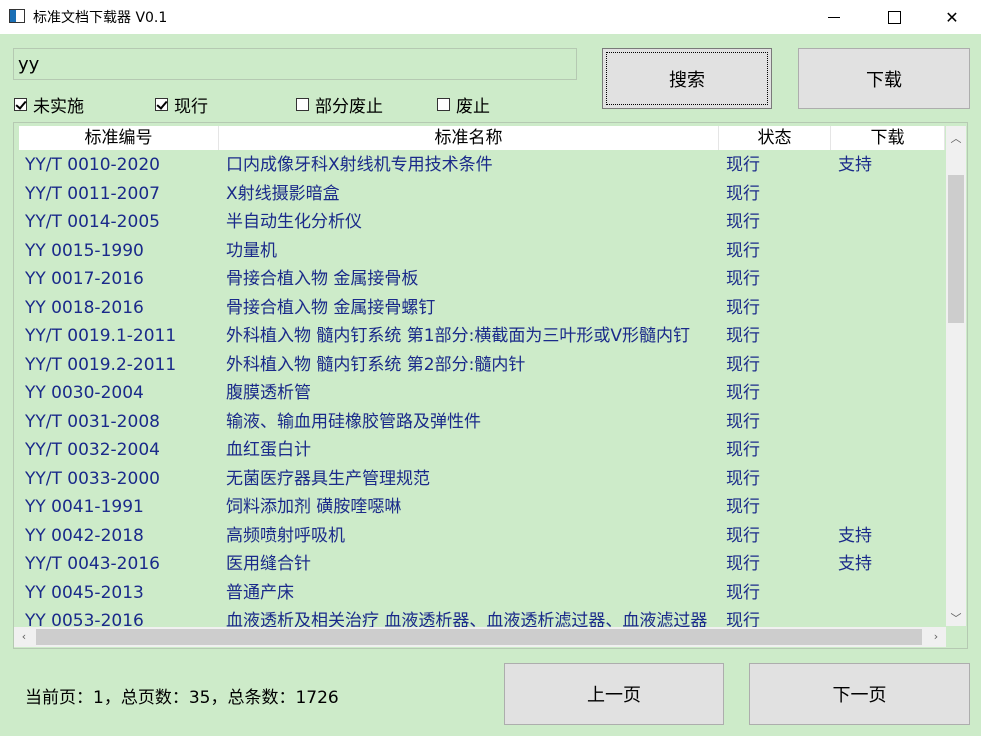 The width and height of the screenshot is (981, 736). Describe the element at coordinates (268, 450) in the screenshot. I see `cell-name: 血红蛋白计` at that location.